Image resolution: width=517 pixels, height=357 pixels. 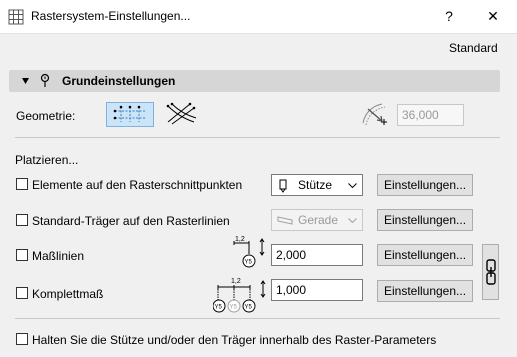 I want to click on beam-type-select: Gerade, so click(x=317, y=220).